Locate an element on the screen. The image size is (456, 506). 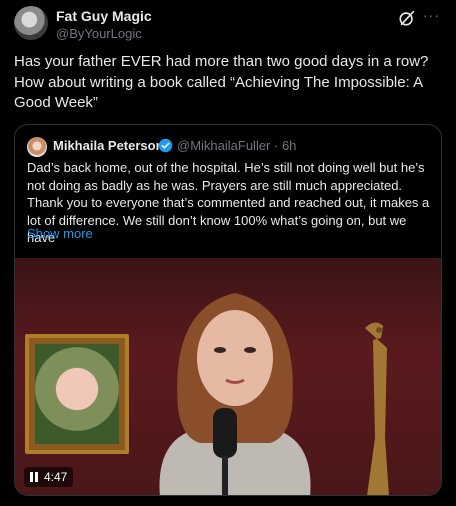
author-name: Fat Guy Magic is located at coordinates (104, 16).